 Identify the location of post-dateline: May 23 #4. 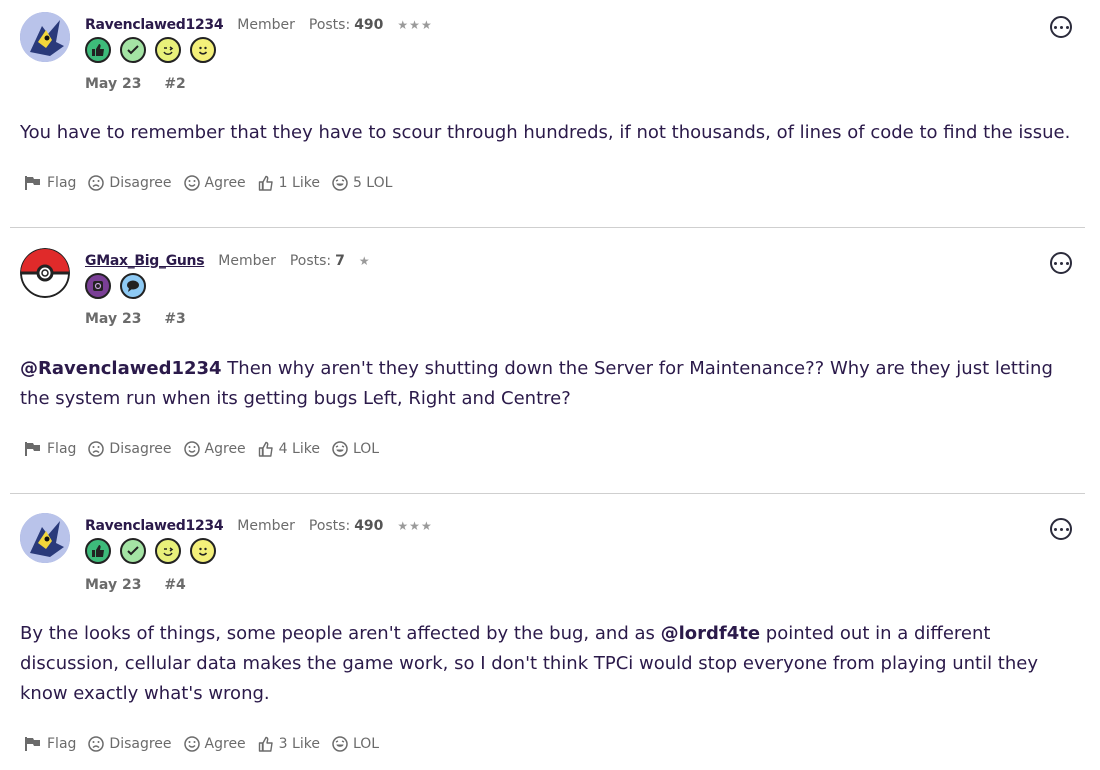
(135, 585).